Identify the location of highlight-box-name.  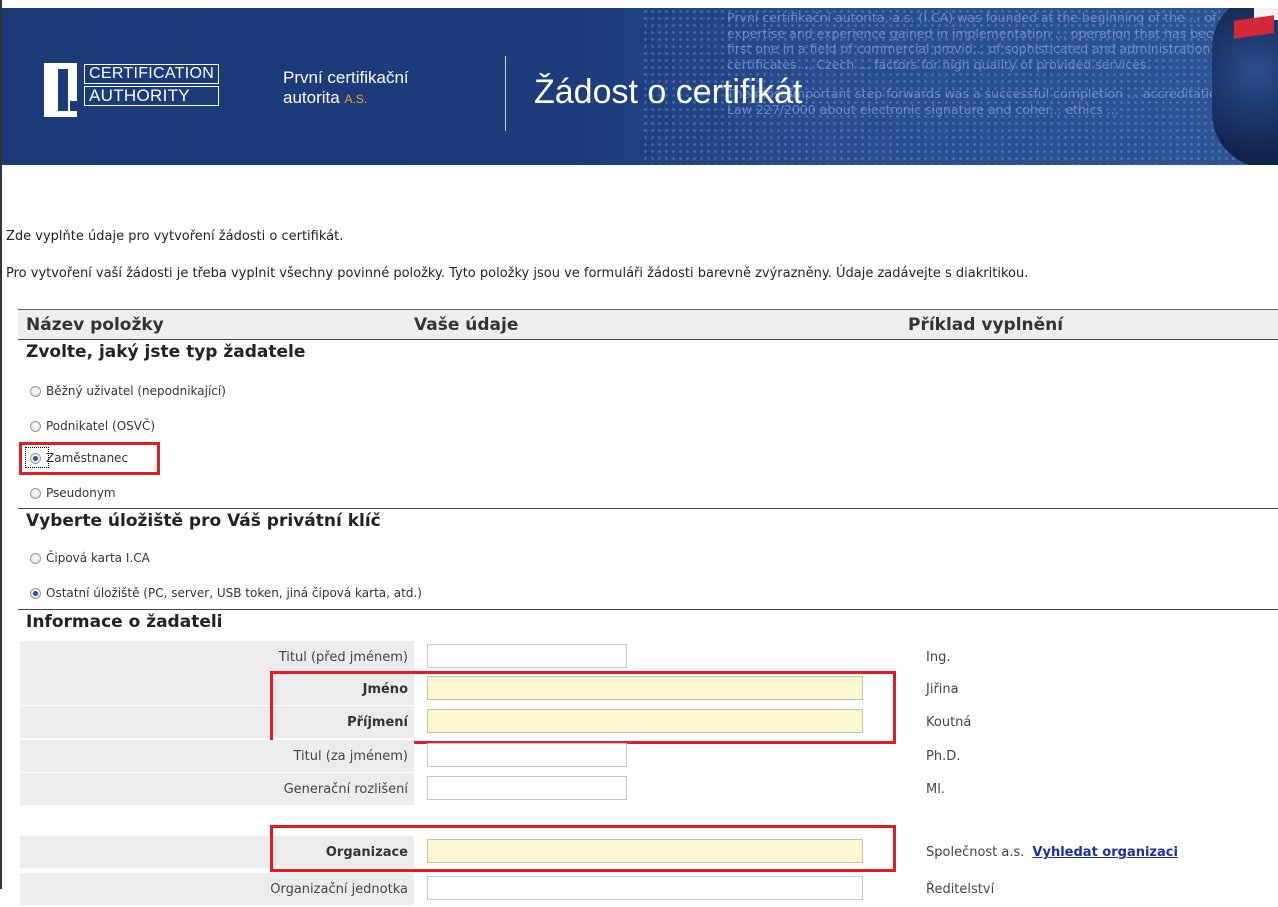
(583, 707).